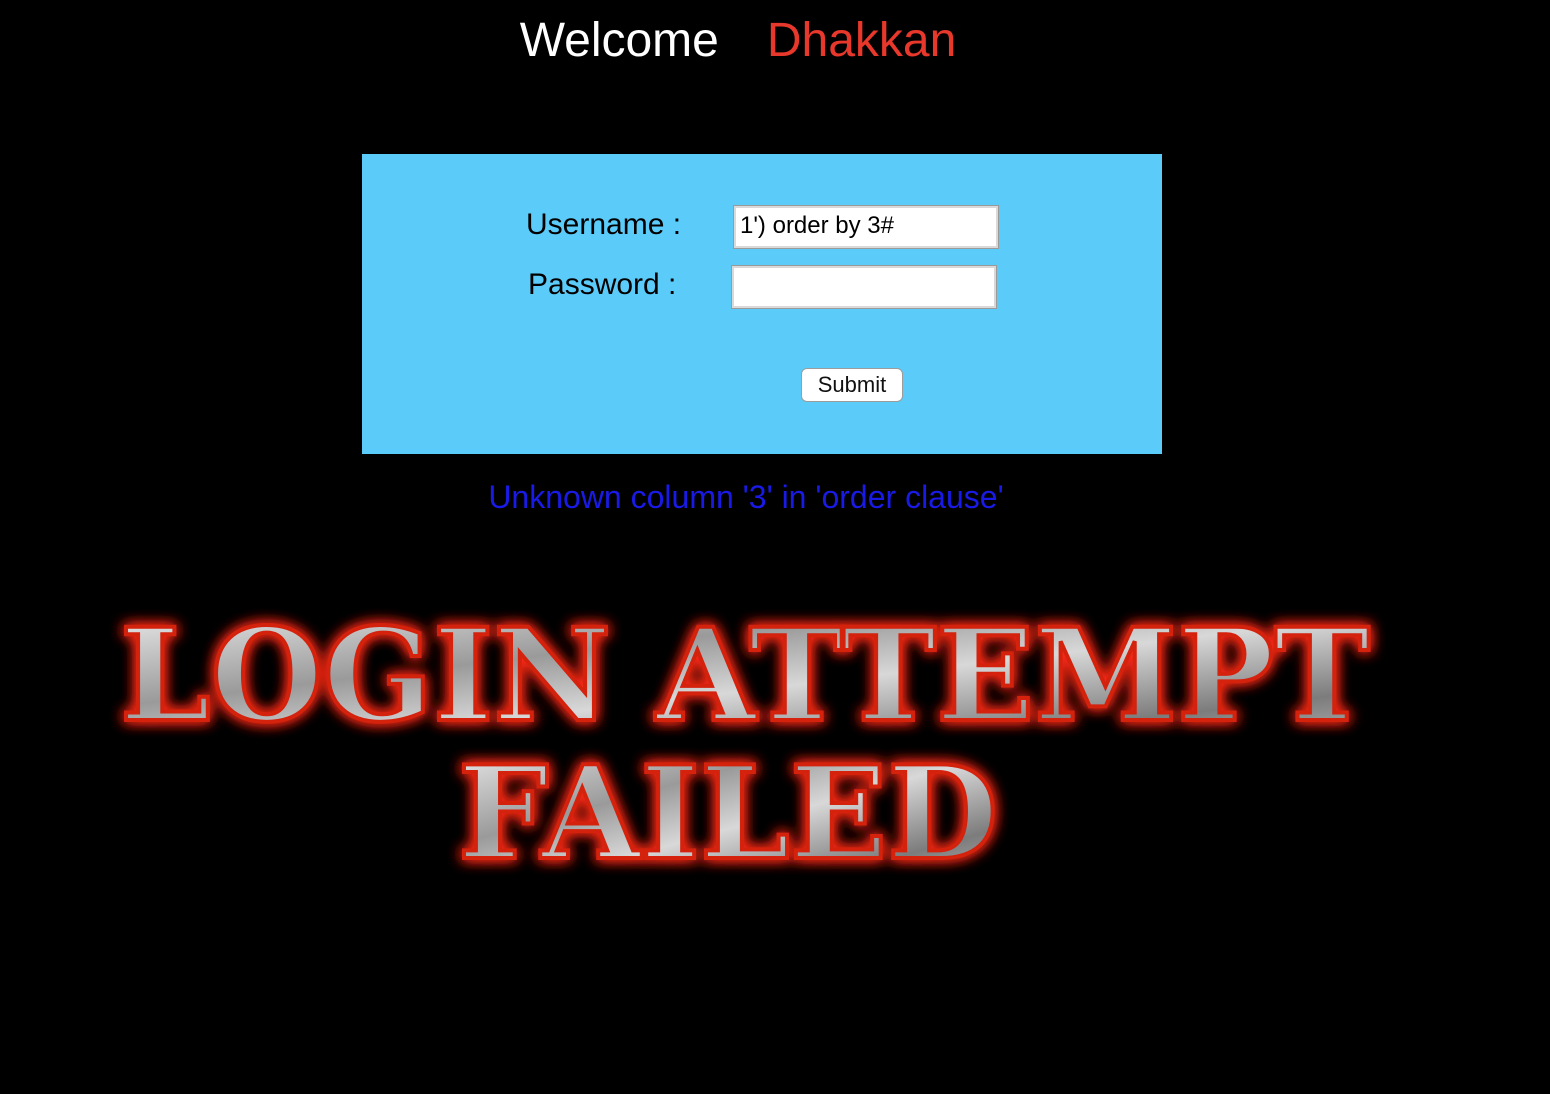  What do you see at coordinates (745, 676) in the screenshot?
I see `banner-line-1: LOGIN ATTEMPT` at bounding box center [745, 676].